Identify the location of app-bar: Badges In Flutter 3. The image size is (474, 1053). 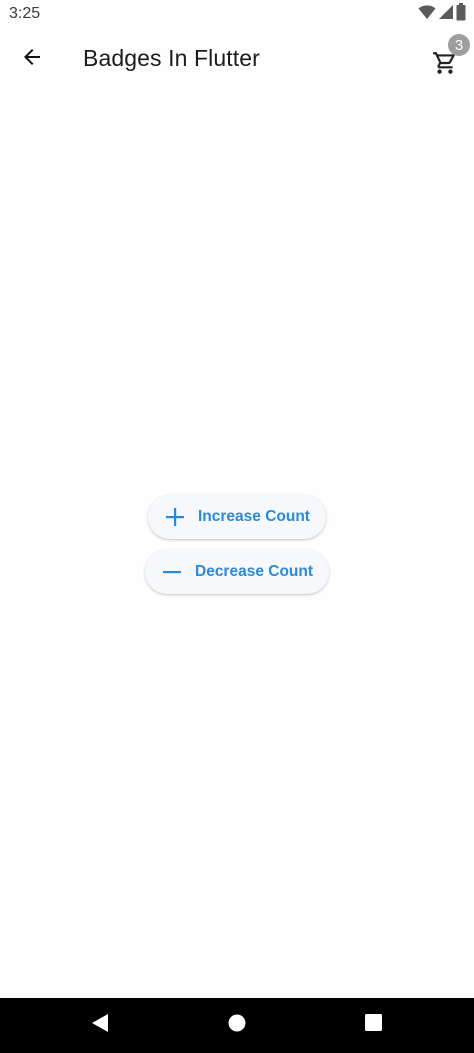
(237, 59).